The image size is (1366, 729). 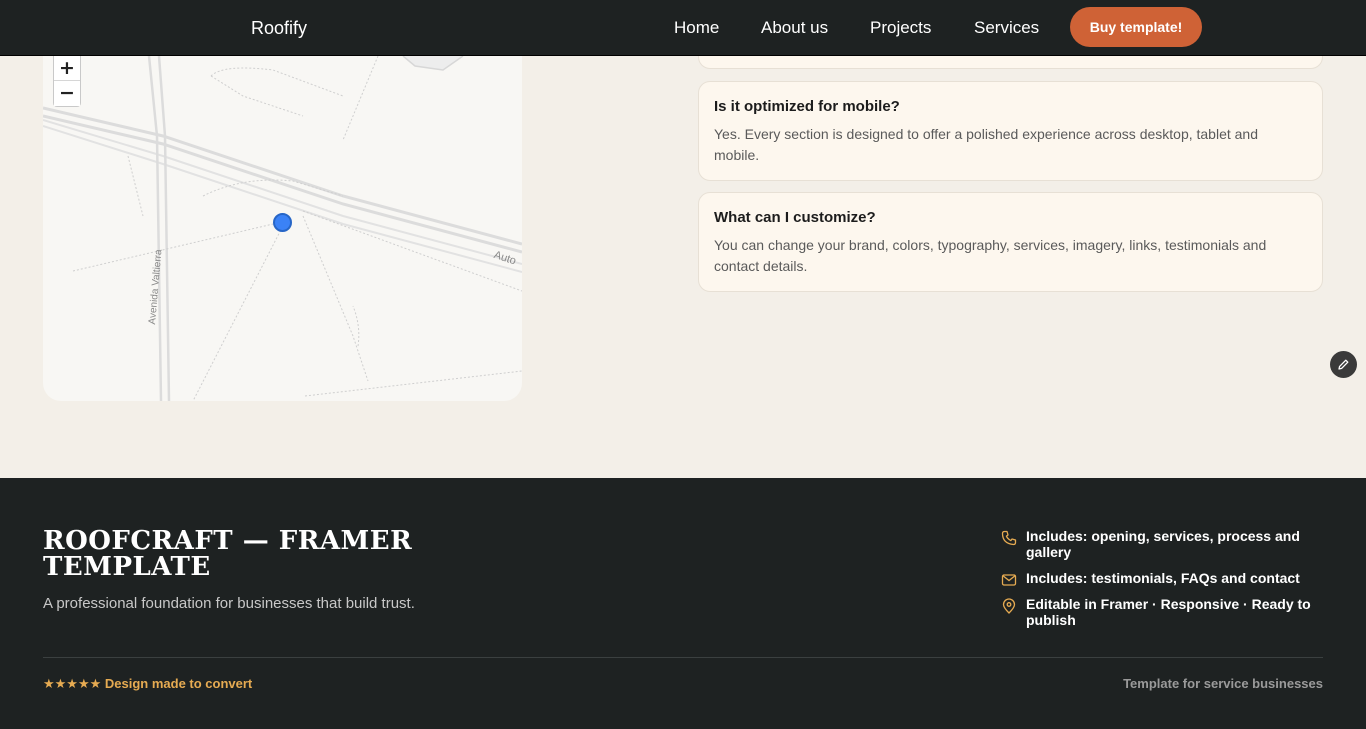 I want to click on nav-link-services: Services, so click(x=1006, y=28).